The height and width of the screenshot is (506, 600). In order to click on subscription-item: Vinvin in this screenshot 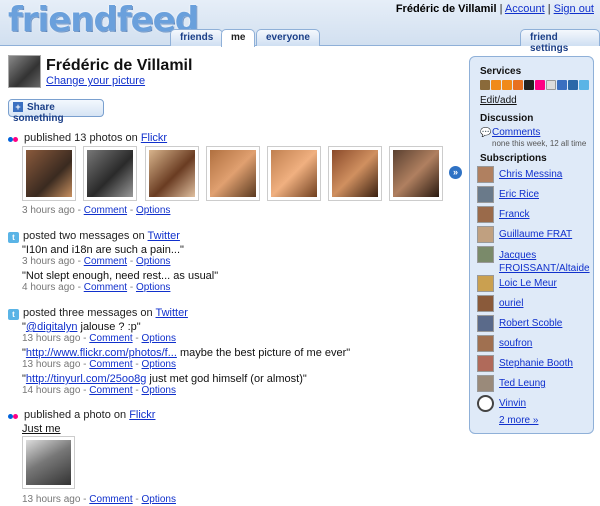, I will do `click(534, 404)`.